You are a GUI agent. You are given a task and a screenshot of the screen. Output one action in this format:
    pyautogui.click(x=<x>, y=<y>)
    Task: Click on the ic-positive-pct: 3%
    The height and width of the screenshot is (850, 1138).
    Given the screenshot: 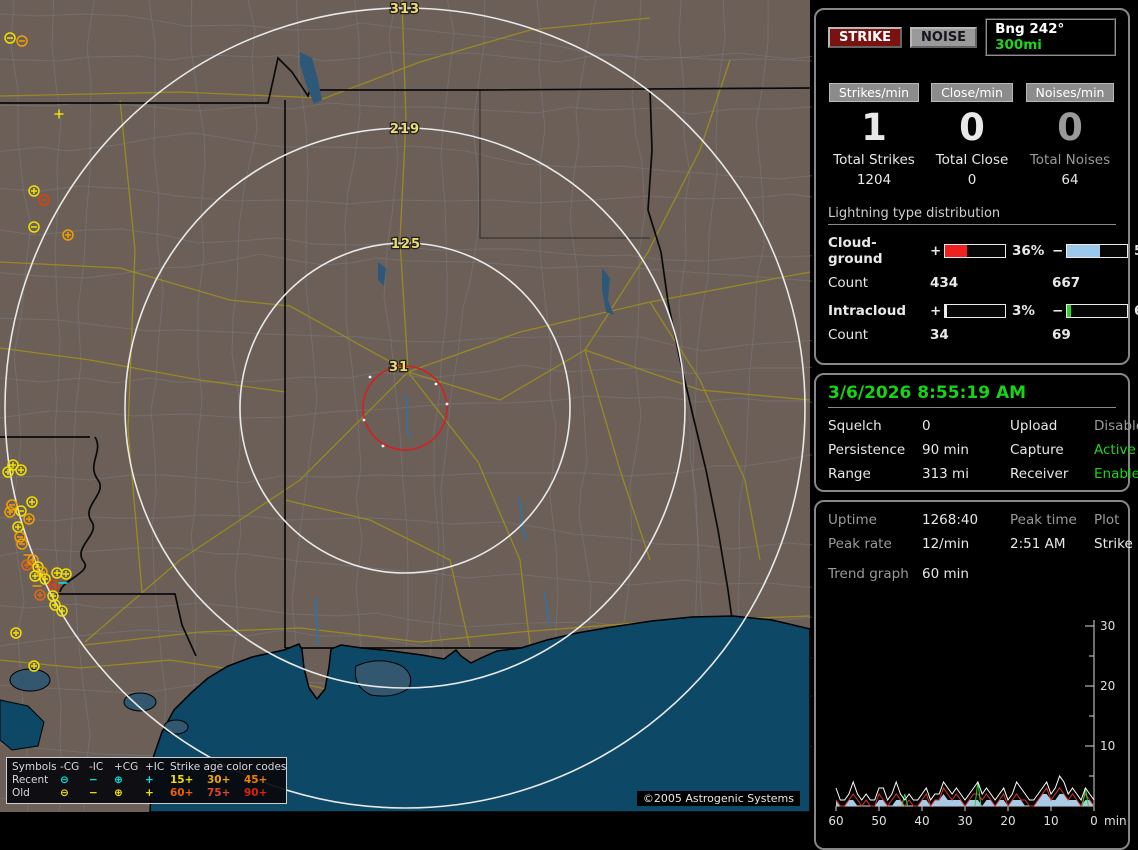 What is the action you would take?
    pyautogui.click(x=1023, y=311)
    